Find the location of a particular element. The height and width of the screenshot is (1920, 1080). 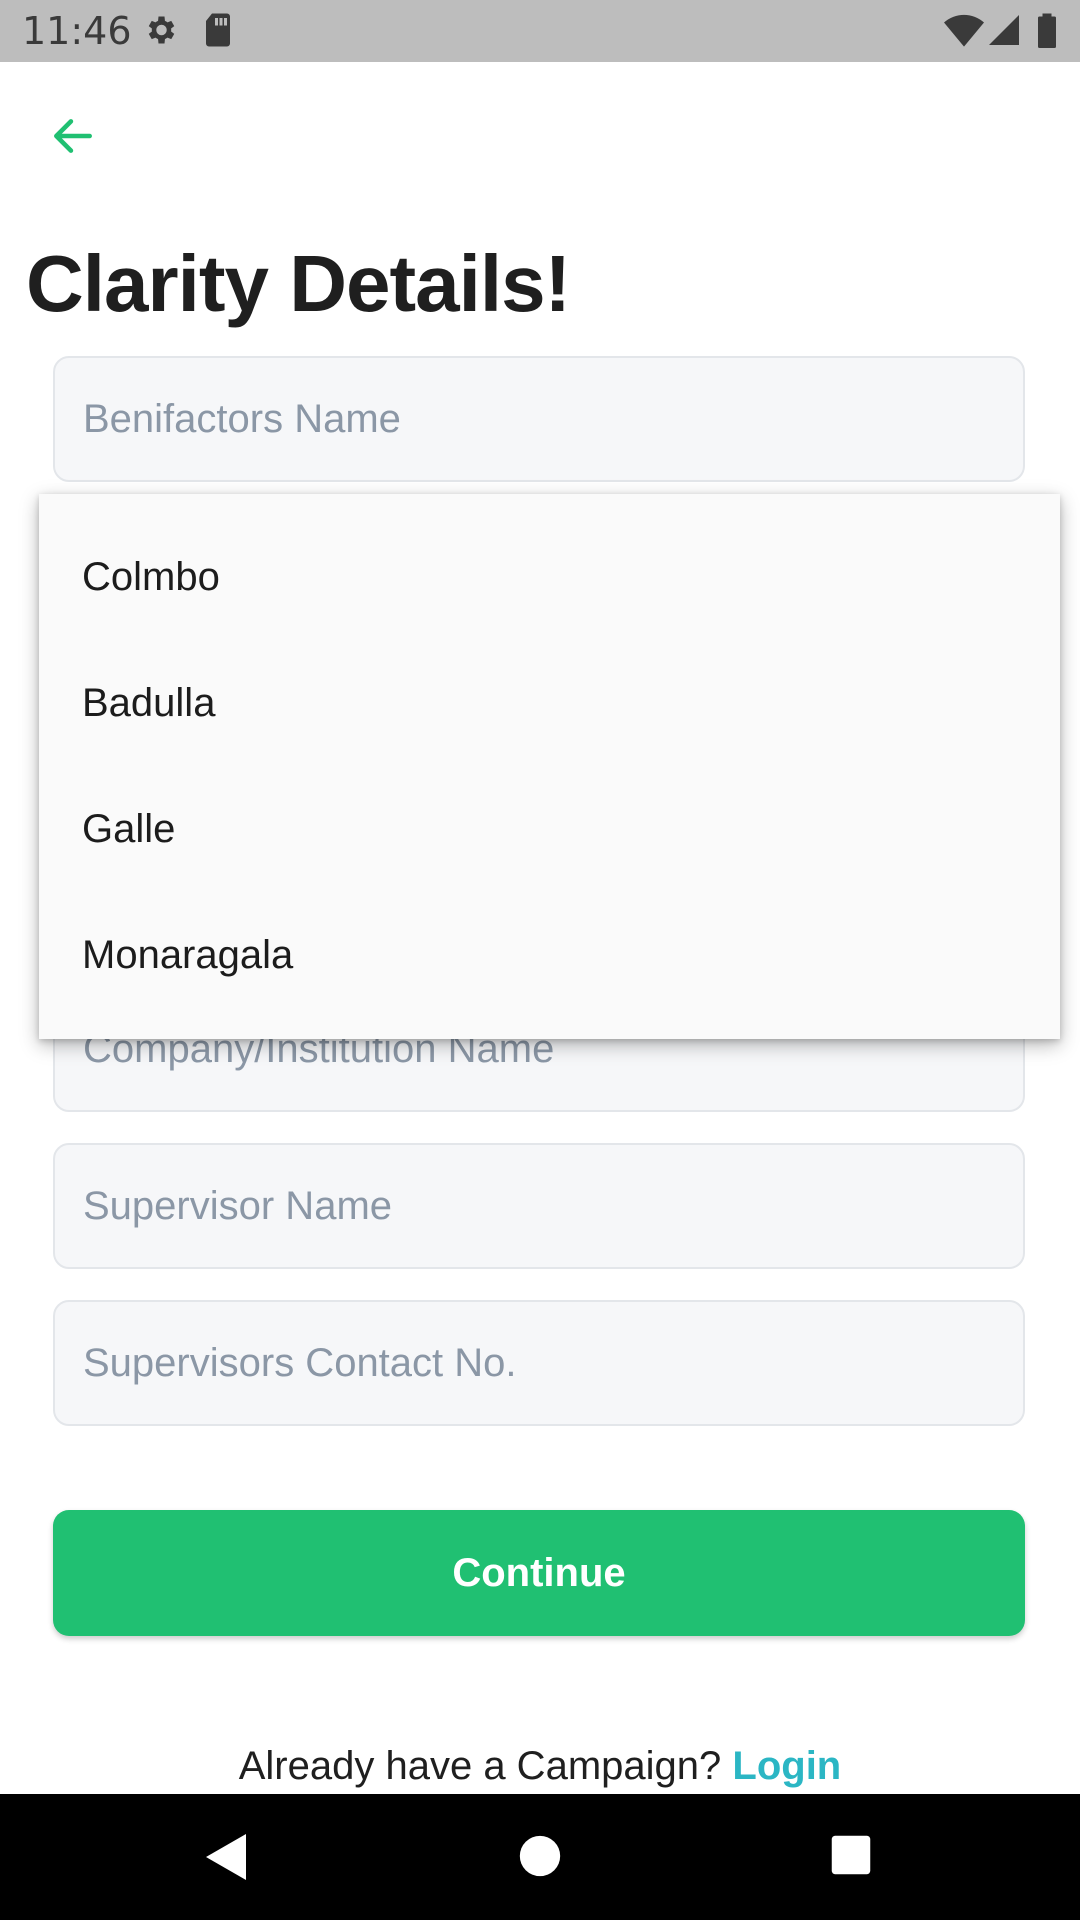

back-triangle-icon is located at coordinates (226, 1859).